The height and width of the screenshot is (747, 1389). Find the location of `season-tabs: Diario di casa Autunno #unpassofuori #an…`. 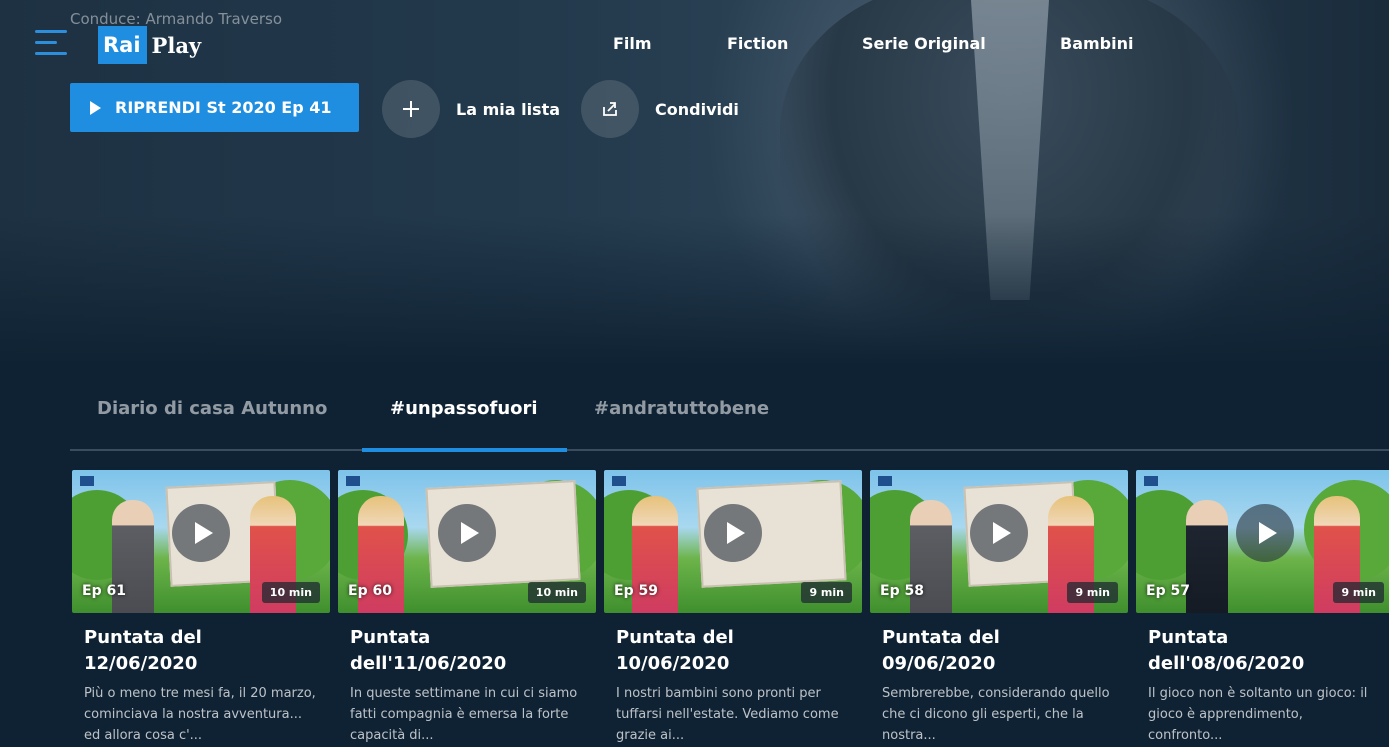

season-tabs: Diario di casa Autunno #unpassofuori #an… is located at coordinates (729, 423).